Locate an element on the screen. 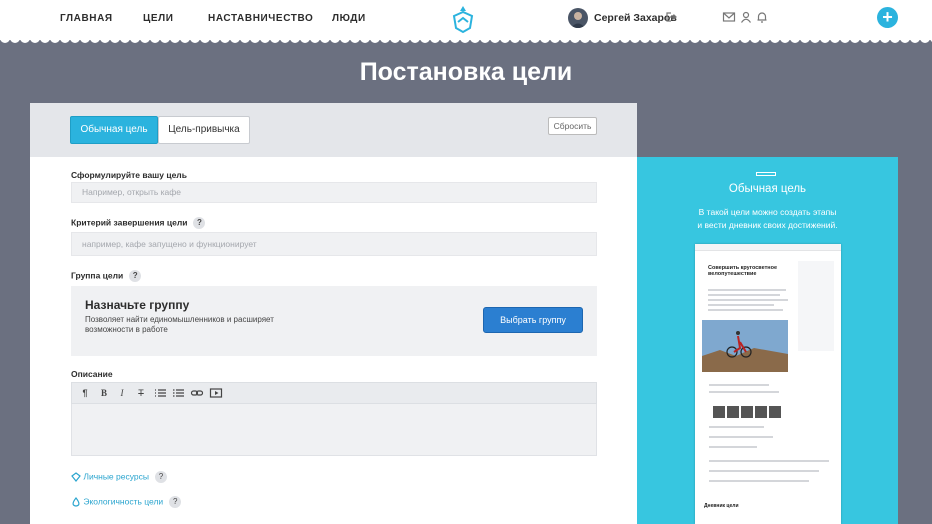 The width and height of the screenshot is (932, 524). description-label: Описание is located at coordinates (92, 374).